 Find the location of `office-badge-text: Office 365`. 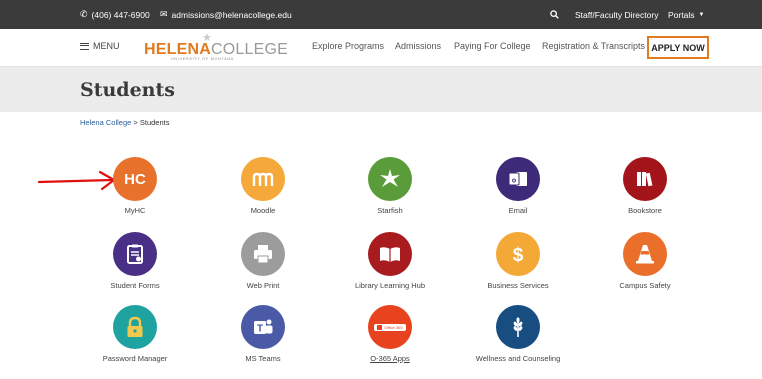

office-badge-text: Office 365 is located at coordinates (393, 327).